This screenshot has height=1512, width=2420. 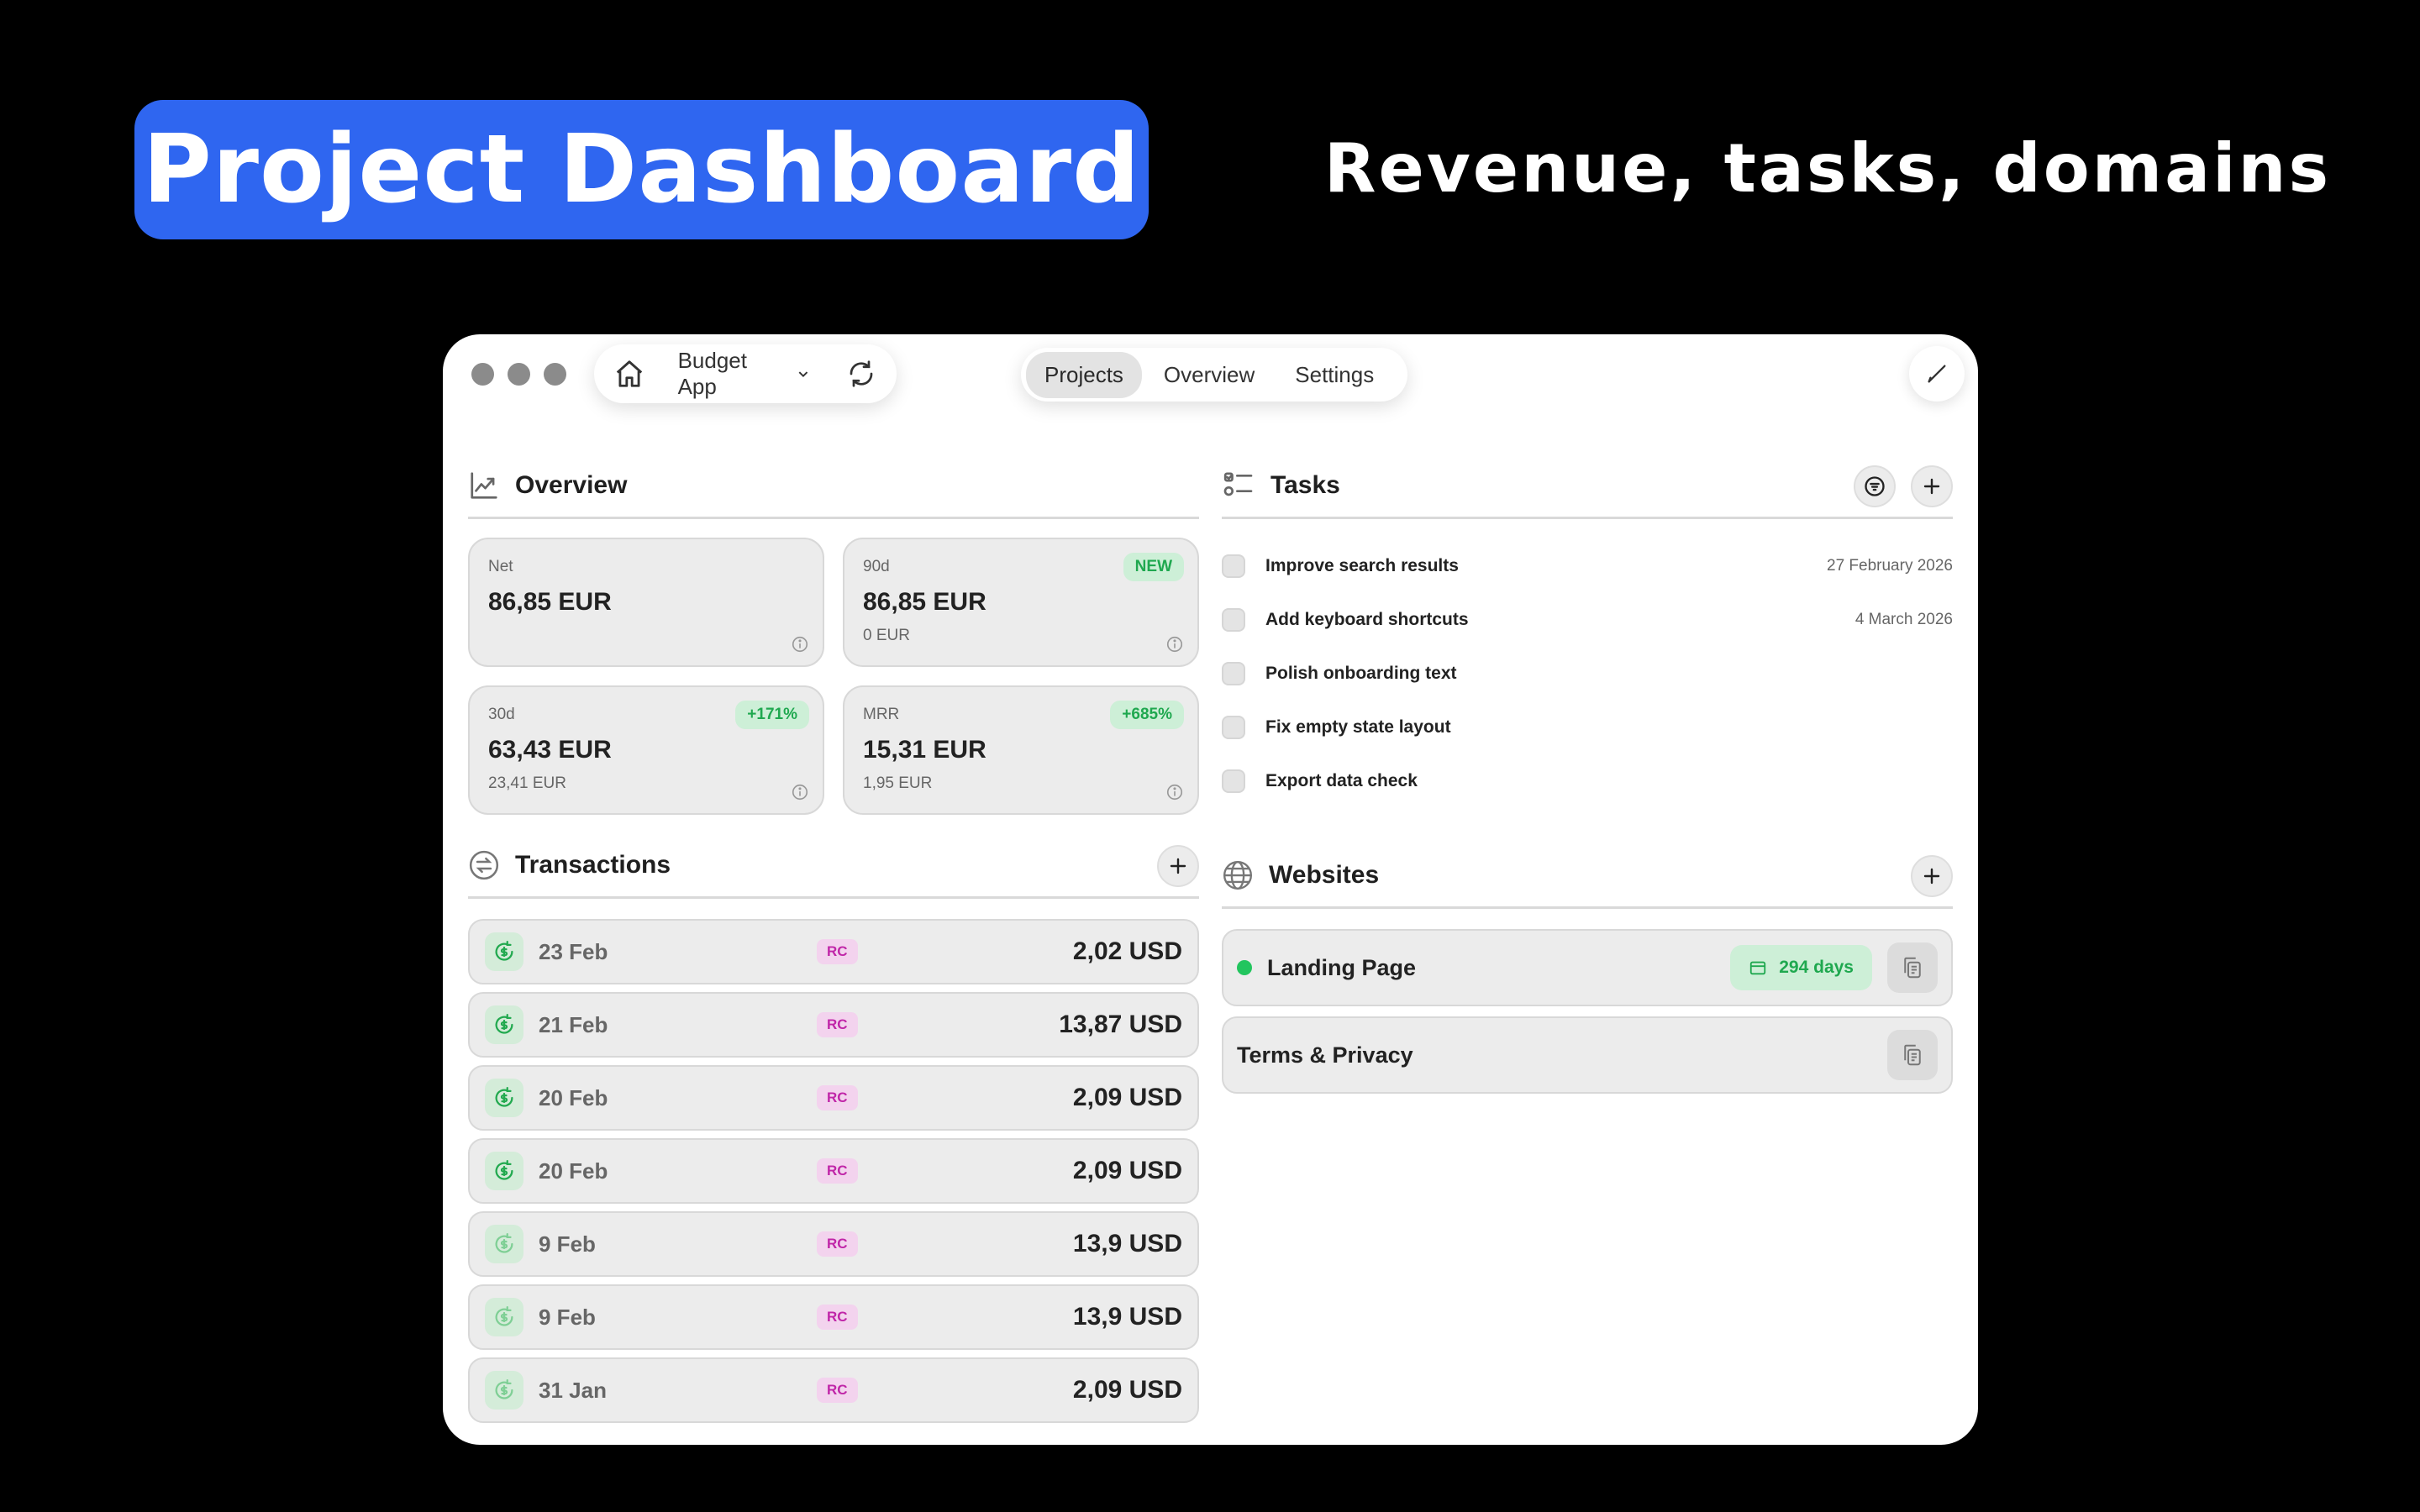 What do you see at coordinates (555, 374) in the screenshot?
I see `zoom-window-button` at bounding box center [555, 374].